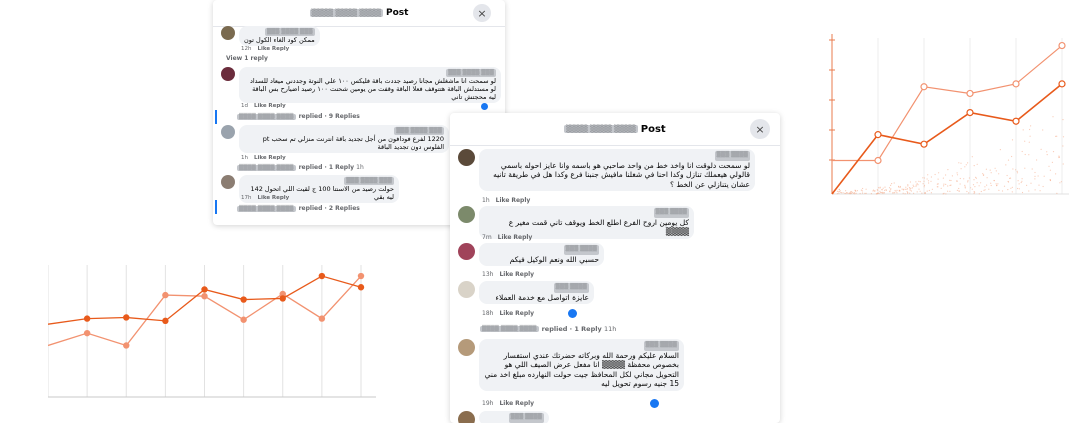 Image resolution: width=1078 pixels, height=423 pixels. I want to click on comment-time: 1d, so click(244, 106).